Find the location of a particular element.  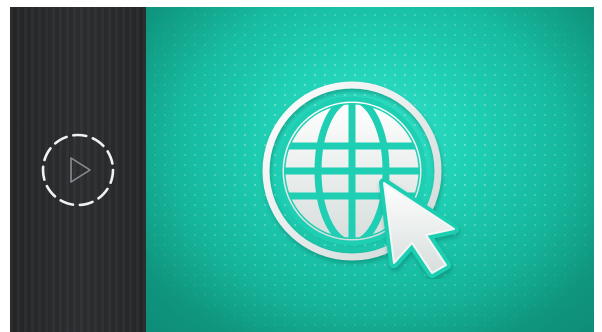

play-icon is located at coordinates (78, 170).